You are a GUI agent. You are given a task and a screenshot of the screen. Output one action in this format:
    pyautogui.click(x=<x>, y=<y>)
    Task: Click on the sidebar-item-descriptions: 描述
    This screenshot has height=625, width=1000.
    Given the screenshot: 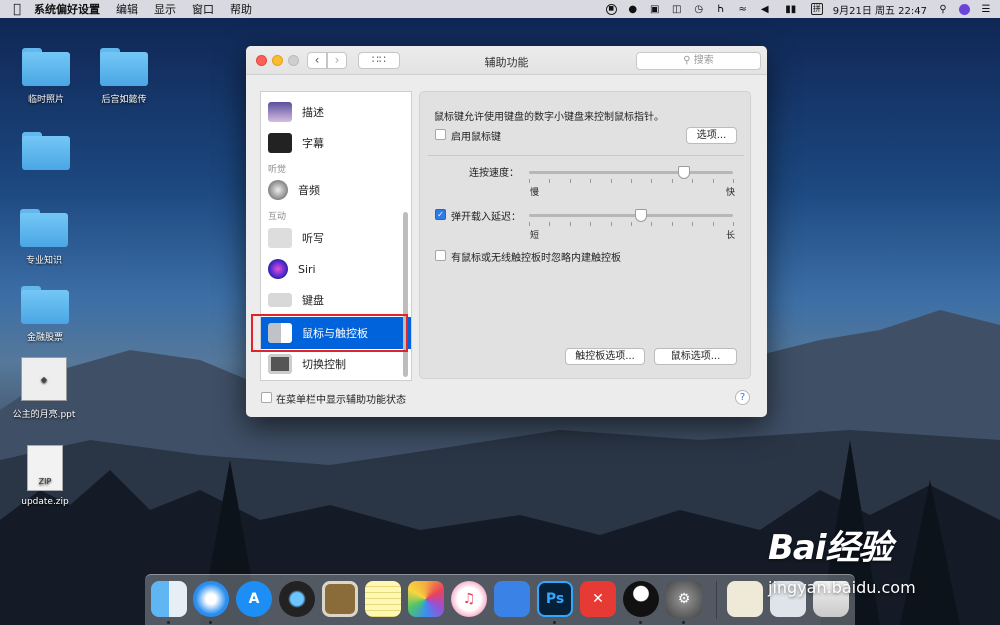 What is the action you would take?
    pyautogui.click(x=336, y=112)
    